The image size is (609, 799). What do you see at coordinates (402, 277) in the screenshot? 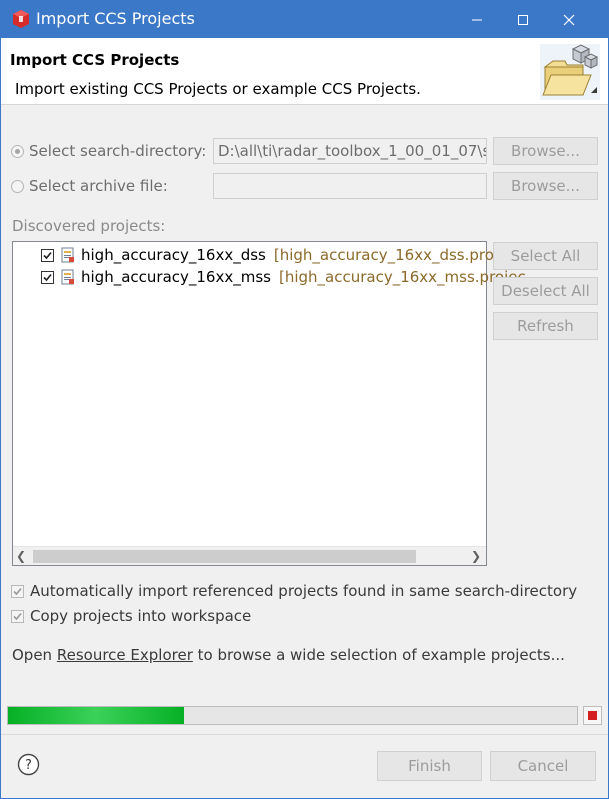
I see `project-path: [high_accuracy_16xx_mss.projec` at bounding box center [402, 277].